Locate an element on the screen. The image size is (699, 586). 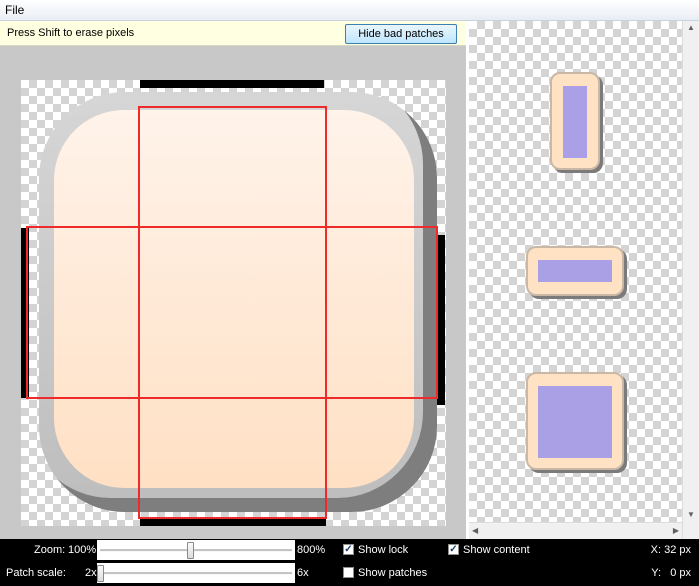
patch-scale-slider is located at coordinates (196, 573).